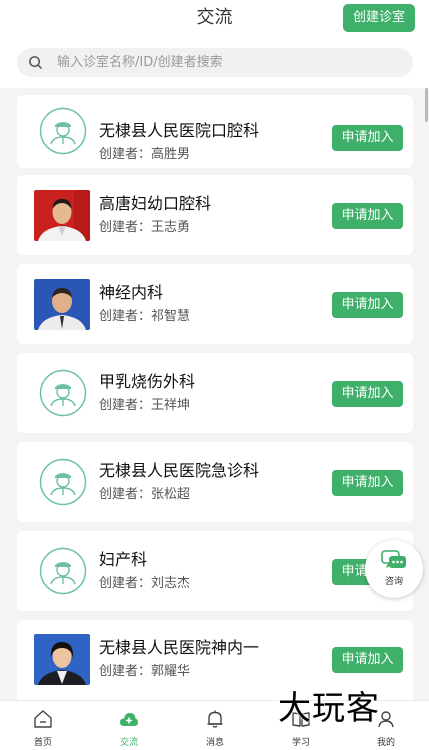 This screenshot has height=750, width=429. What do you see at coordinates (131, 292) in the screenshot?
I see `clinic-name: 神经内科` at bounding box center [131, 292].